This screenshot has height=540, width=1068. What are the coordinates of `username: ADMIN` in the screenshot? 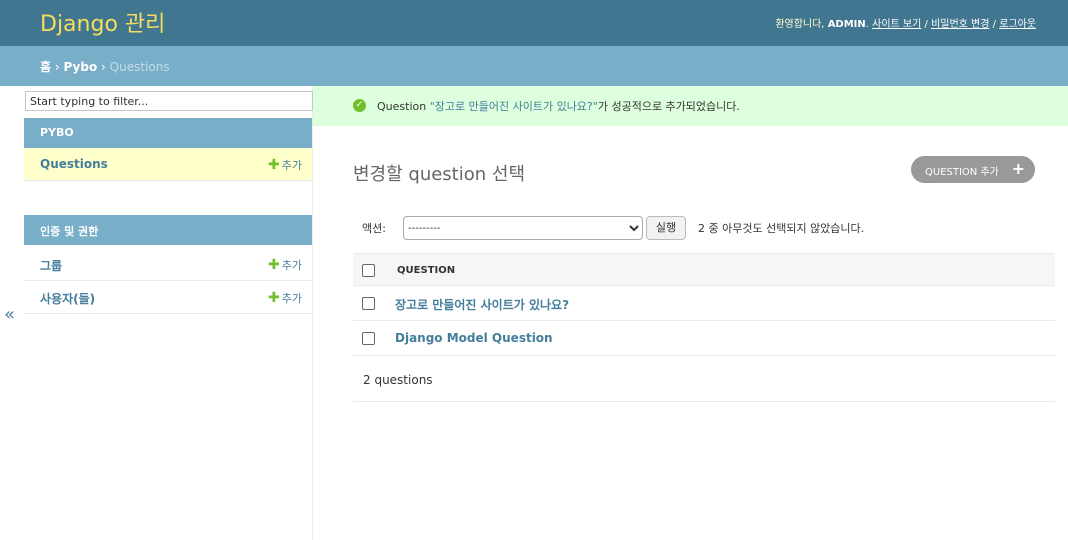 It's located at (846, 24).